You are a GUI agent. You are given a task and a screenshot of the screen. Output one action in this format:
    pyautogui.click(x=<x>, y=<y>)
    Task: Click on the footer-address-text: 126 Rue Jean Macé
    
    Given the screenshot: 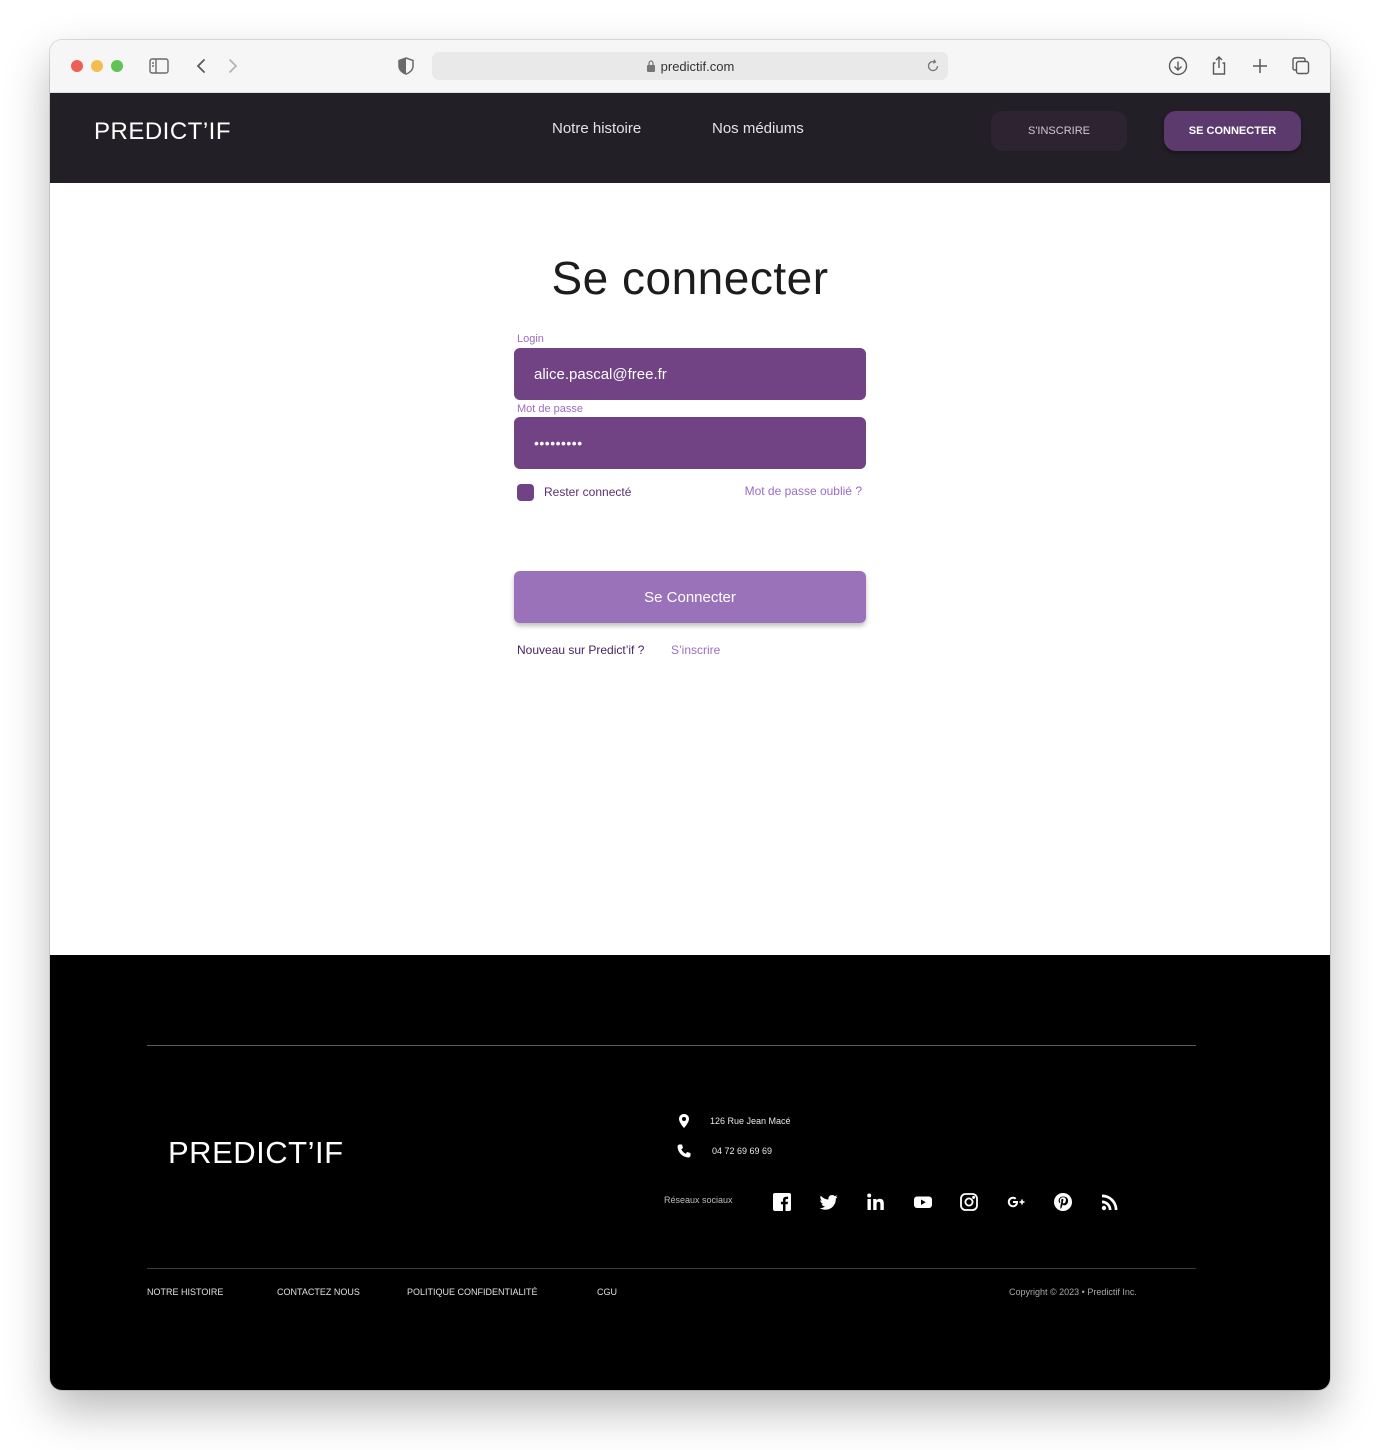 What is the action you would take?
    pyautogui.click(x=750, y=1121)
    